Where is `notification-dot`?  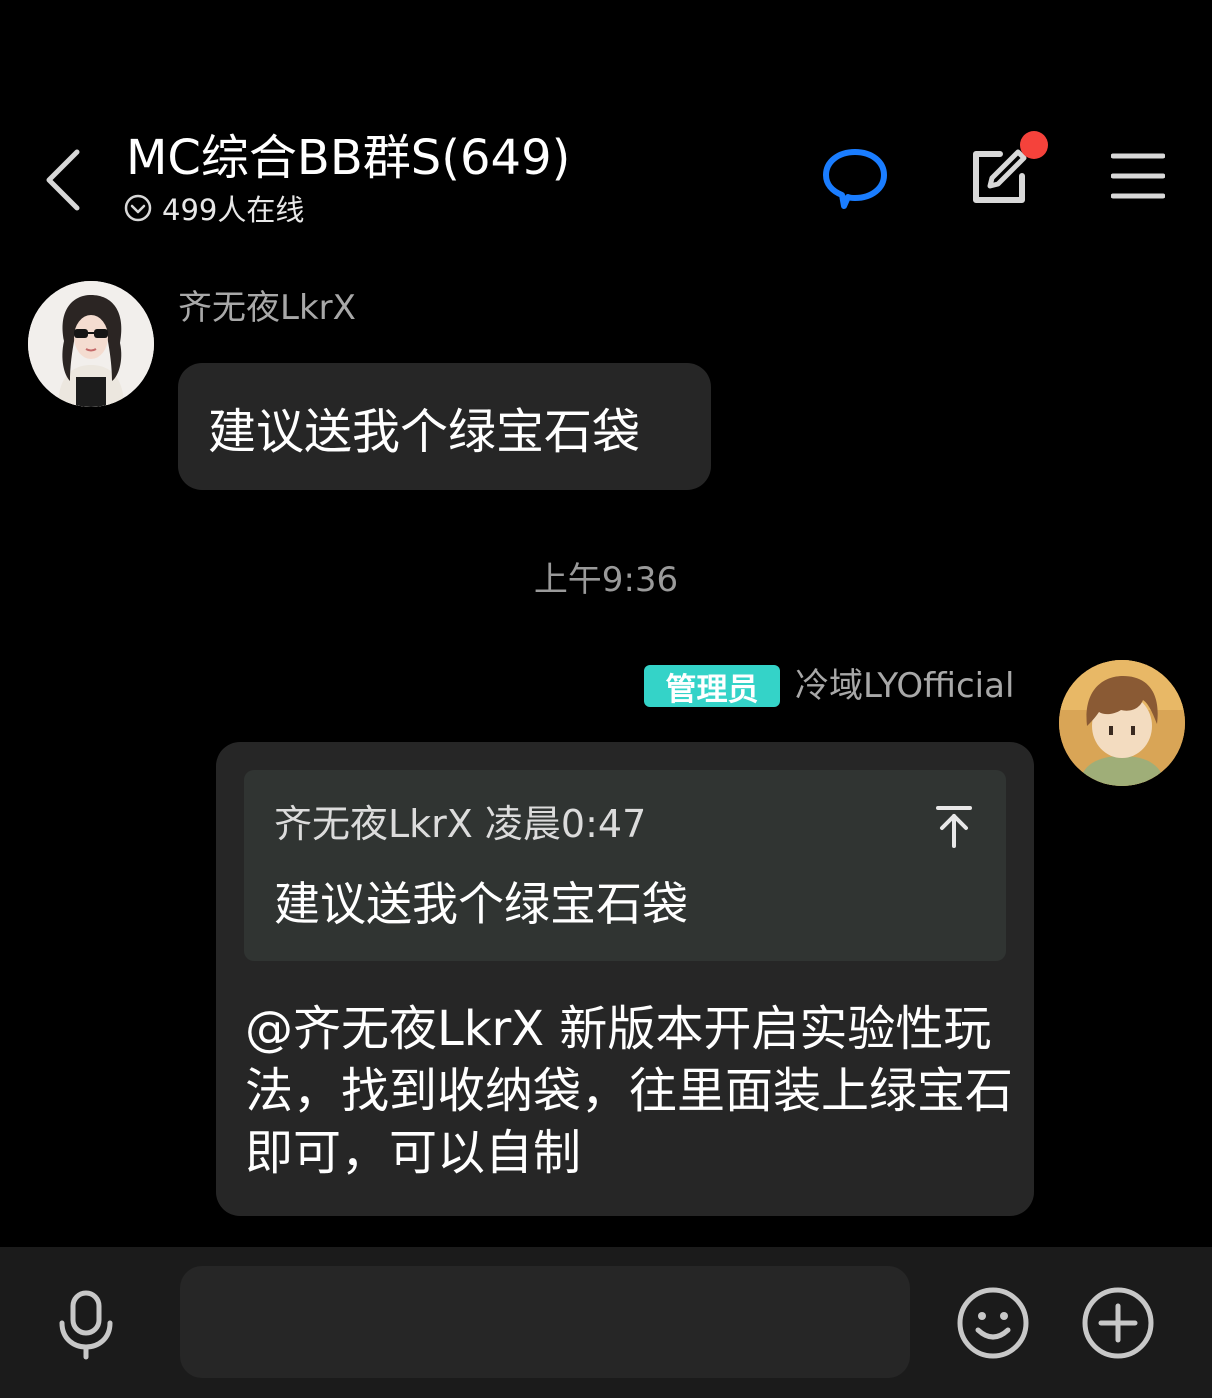 notification-dot is located at coordinates (1034, 145).